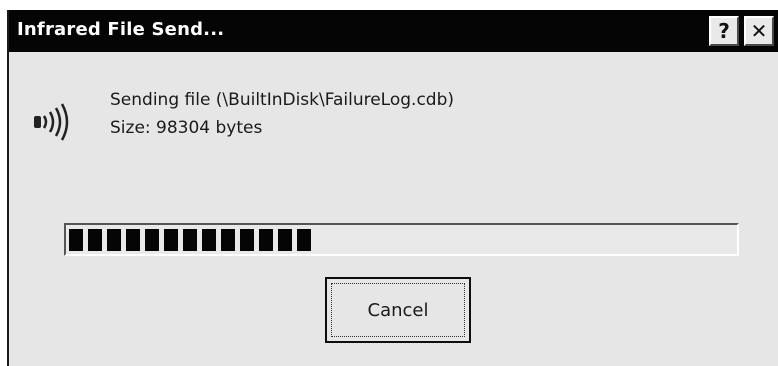  I want to click on help-button: ?, so click(724, 31).